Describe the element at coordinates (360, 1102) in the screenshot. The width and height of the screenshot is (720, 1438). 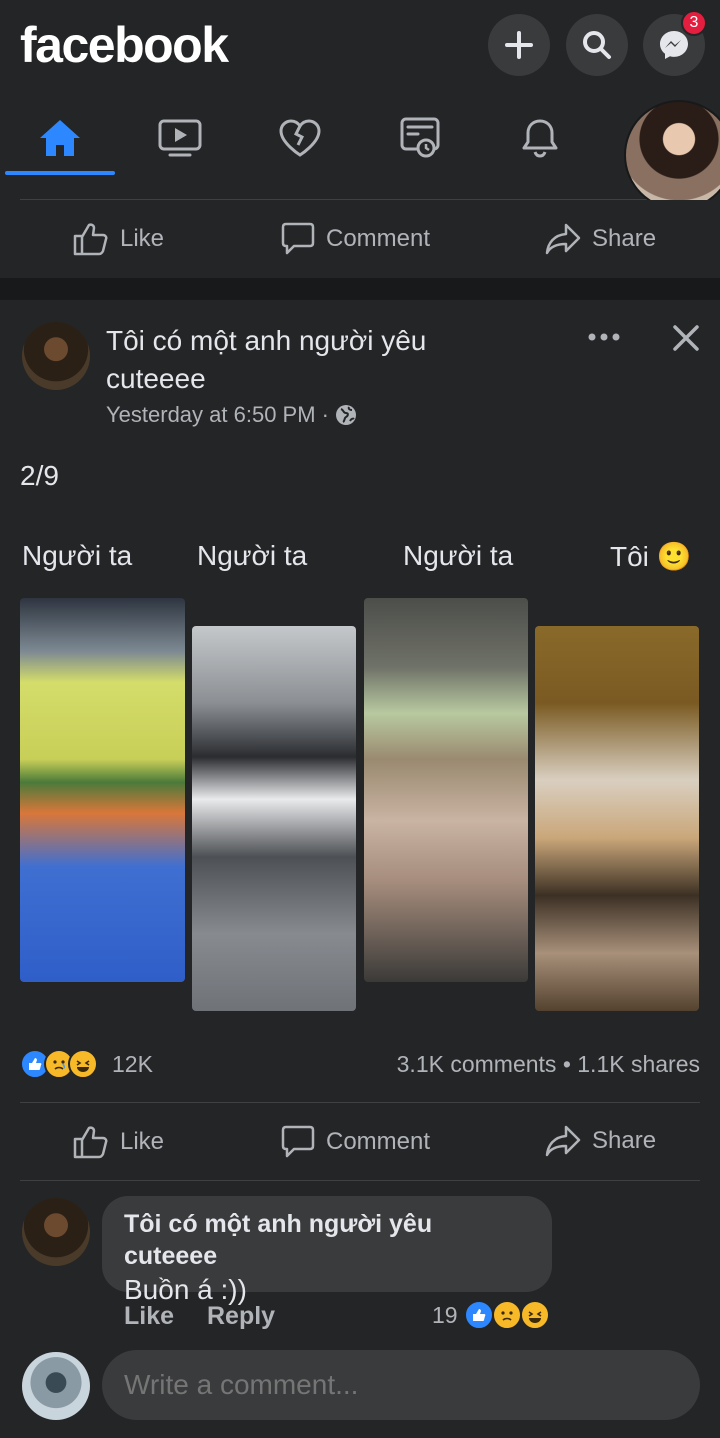
I see `stats-divider` at that location.